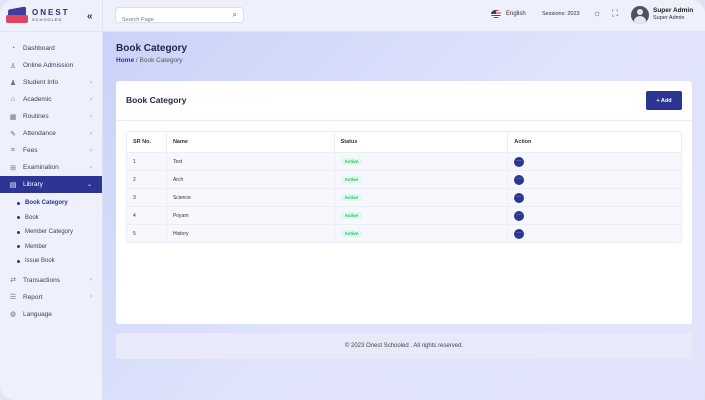 Image resolution: width=705 pixels, height=400 pixels. What do you see at coordinates (41, 167) in the screenshot?
I see `sidebar-item-label: Examination` at bounding box center [41, 167].